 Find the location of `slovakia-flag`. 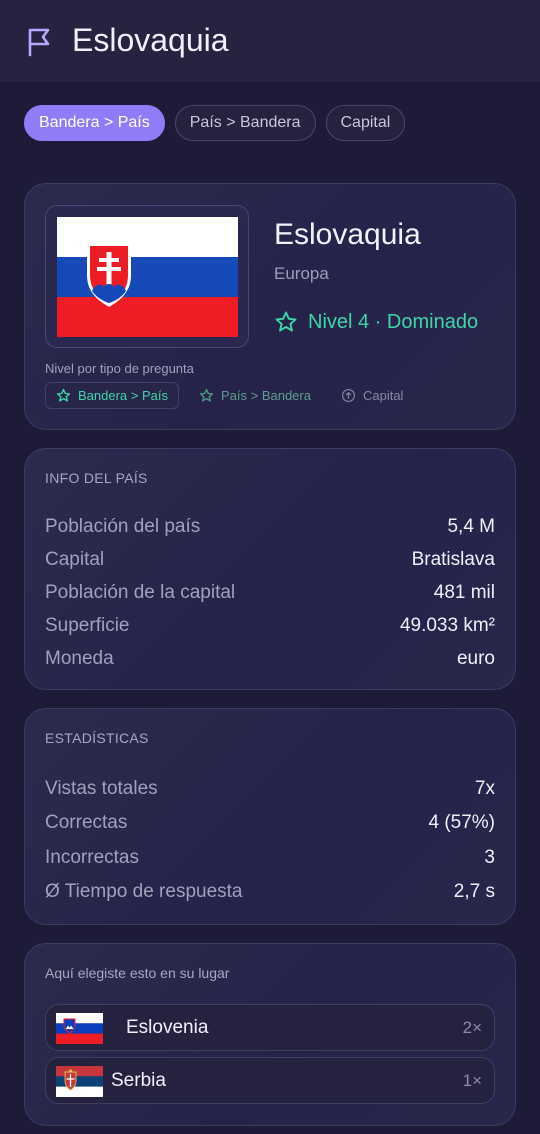

slovakia-flag is located at coordinates (147, 277).